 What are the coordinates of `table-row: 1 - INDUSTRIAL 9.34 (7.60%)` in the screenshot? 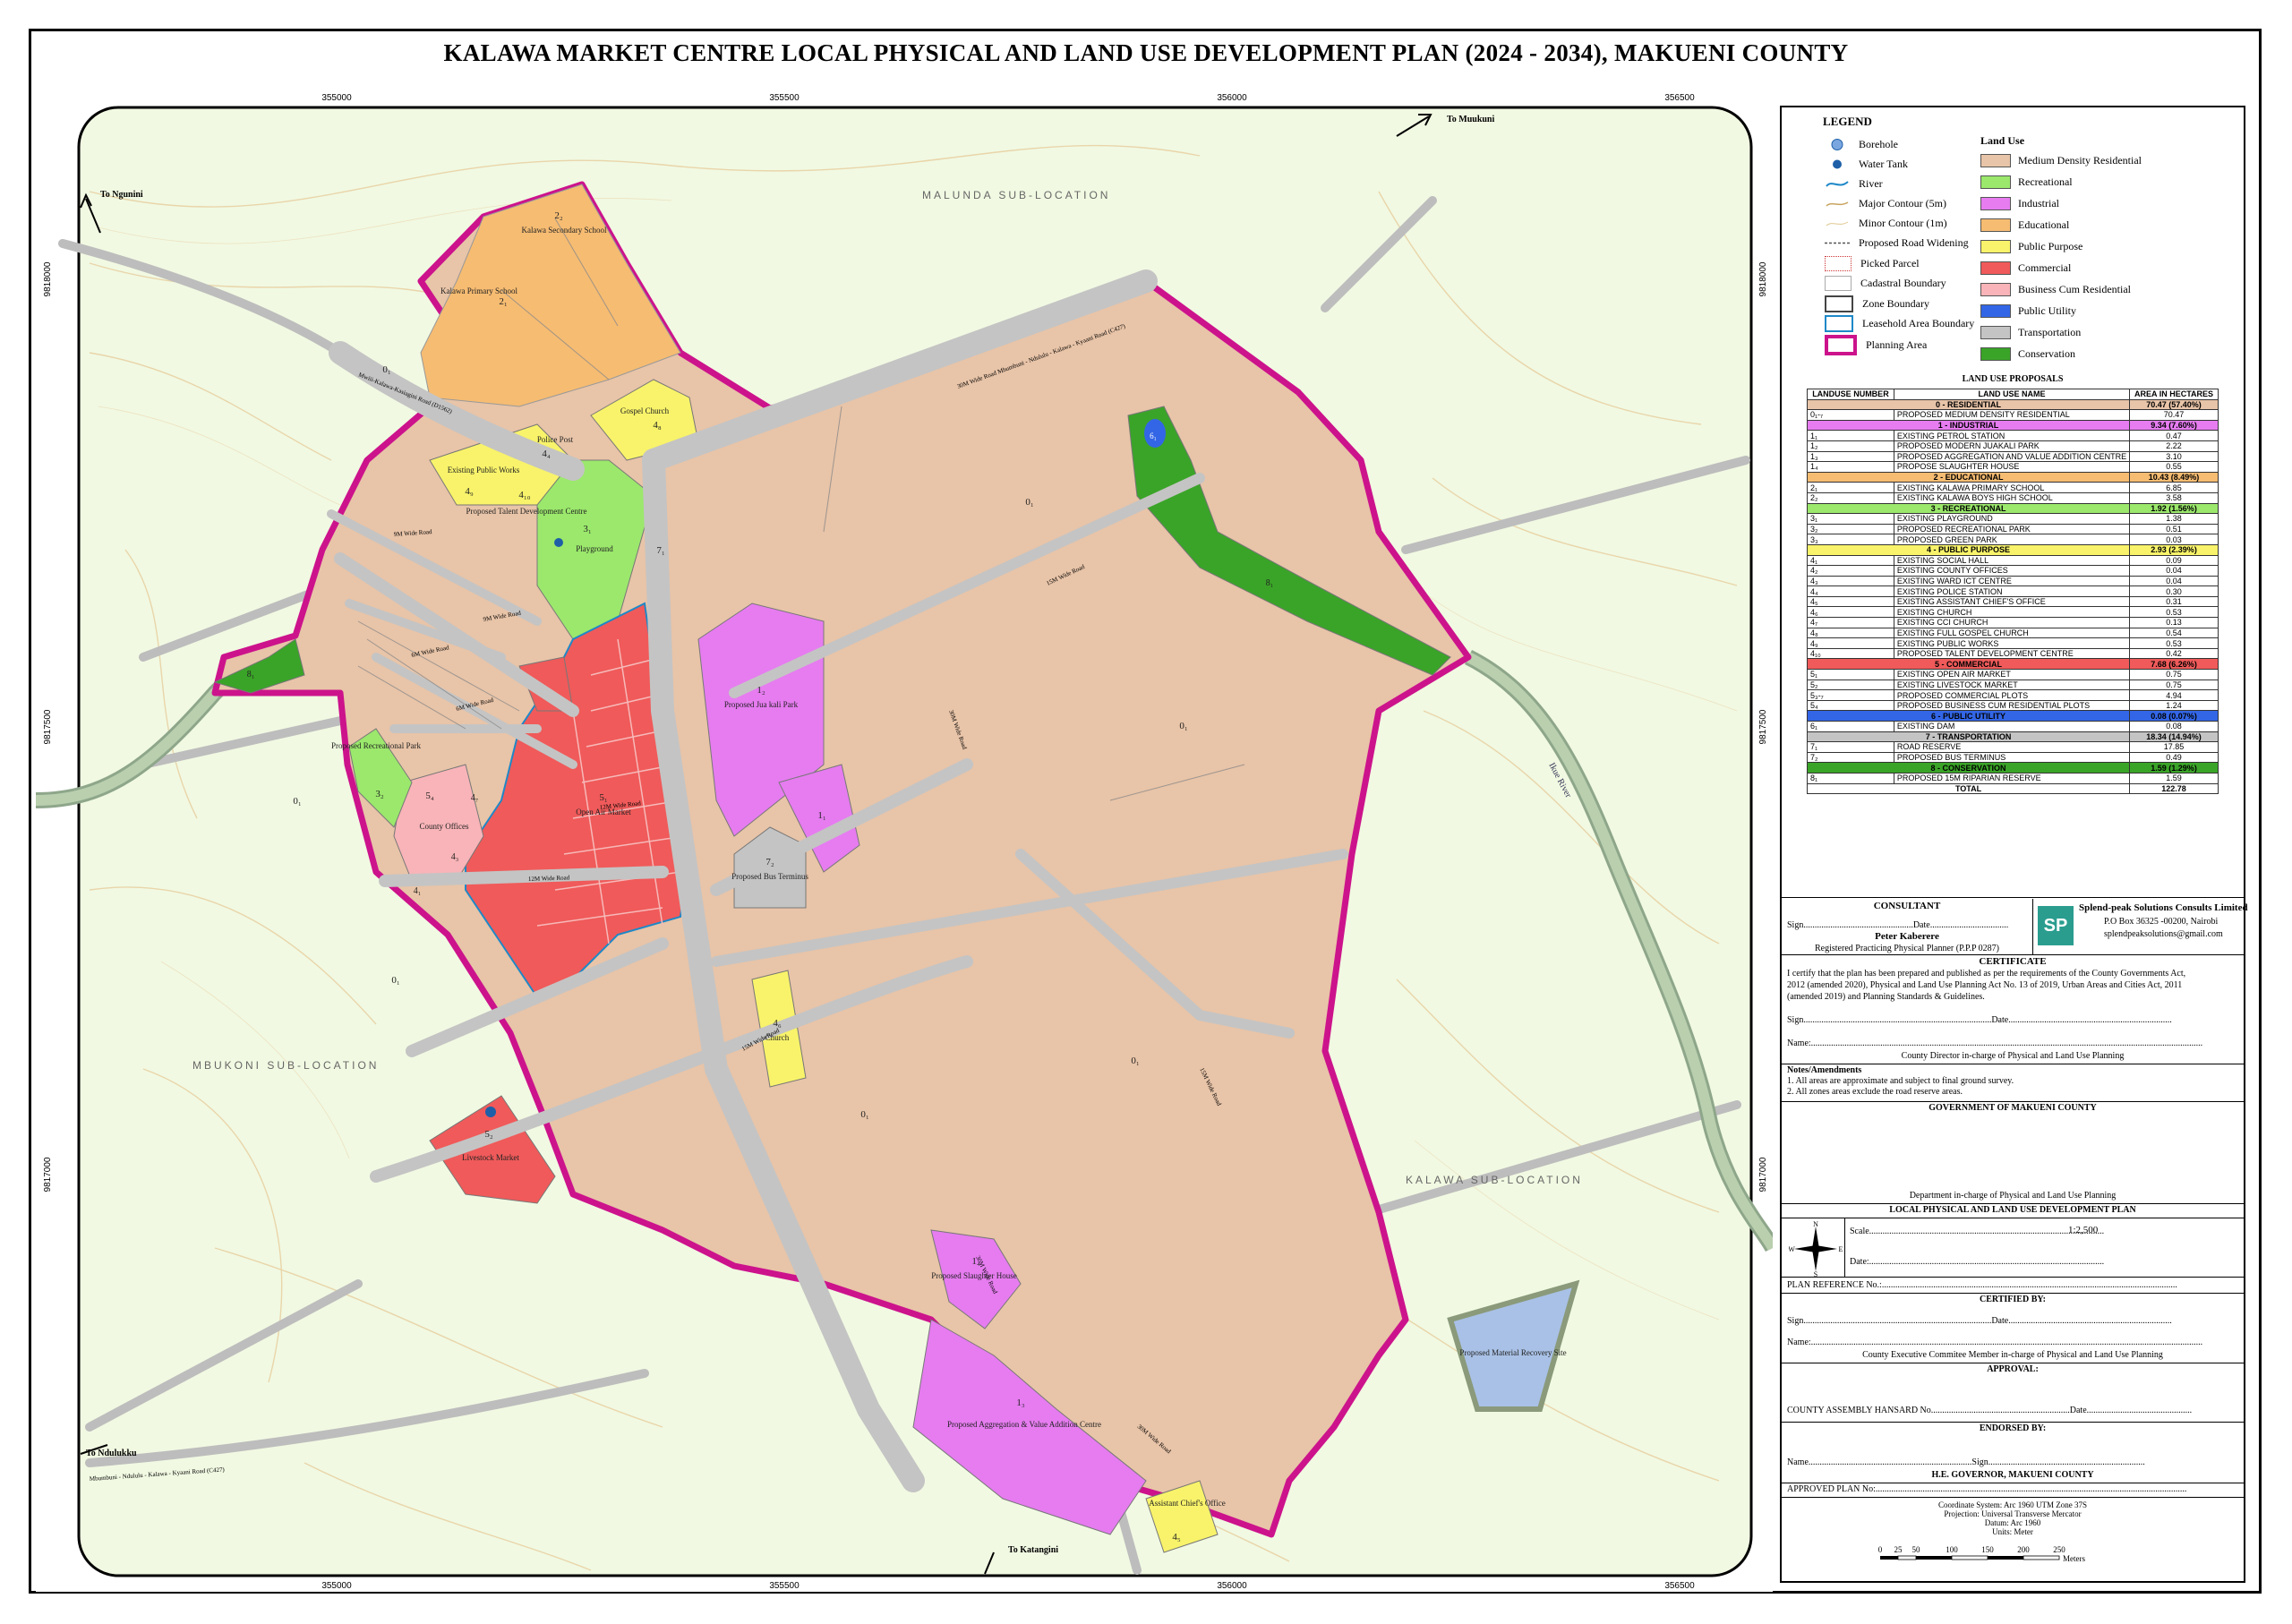 It's located at (2012, 425).